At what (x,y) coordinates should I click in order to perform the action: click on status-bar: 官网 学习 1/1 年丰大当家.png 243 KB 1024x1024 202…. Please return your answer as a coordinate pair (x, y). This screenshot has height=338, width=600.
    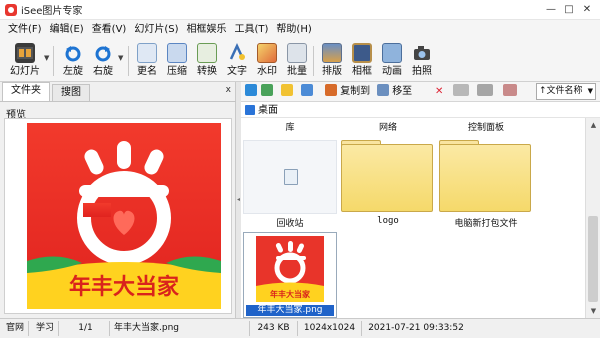
    Looking at the image, I should click on (300, 328).